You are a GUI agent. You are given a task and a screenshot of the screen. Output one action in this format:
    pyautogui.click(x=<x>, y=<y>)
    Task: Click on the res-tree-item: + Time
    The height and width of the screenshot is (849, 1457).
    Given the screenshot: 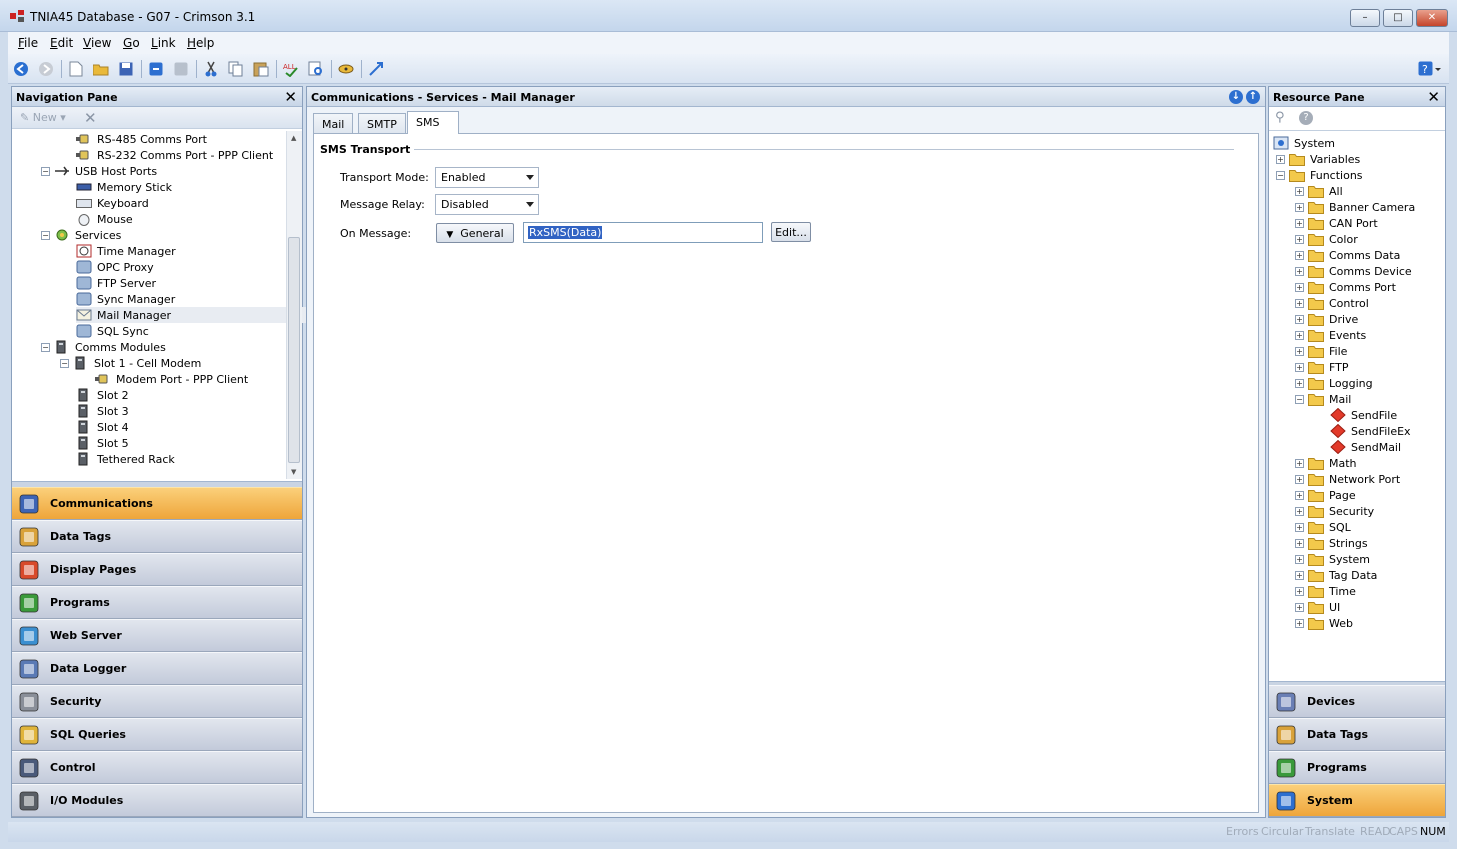 What is the action you would take?
    pyautogui.click(x=1326, y=591)
    